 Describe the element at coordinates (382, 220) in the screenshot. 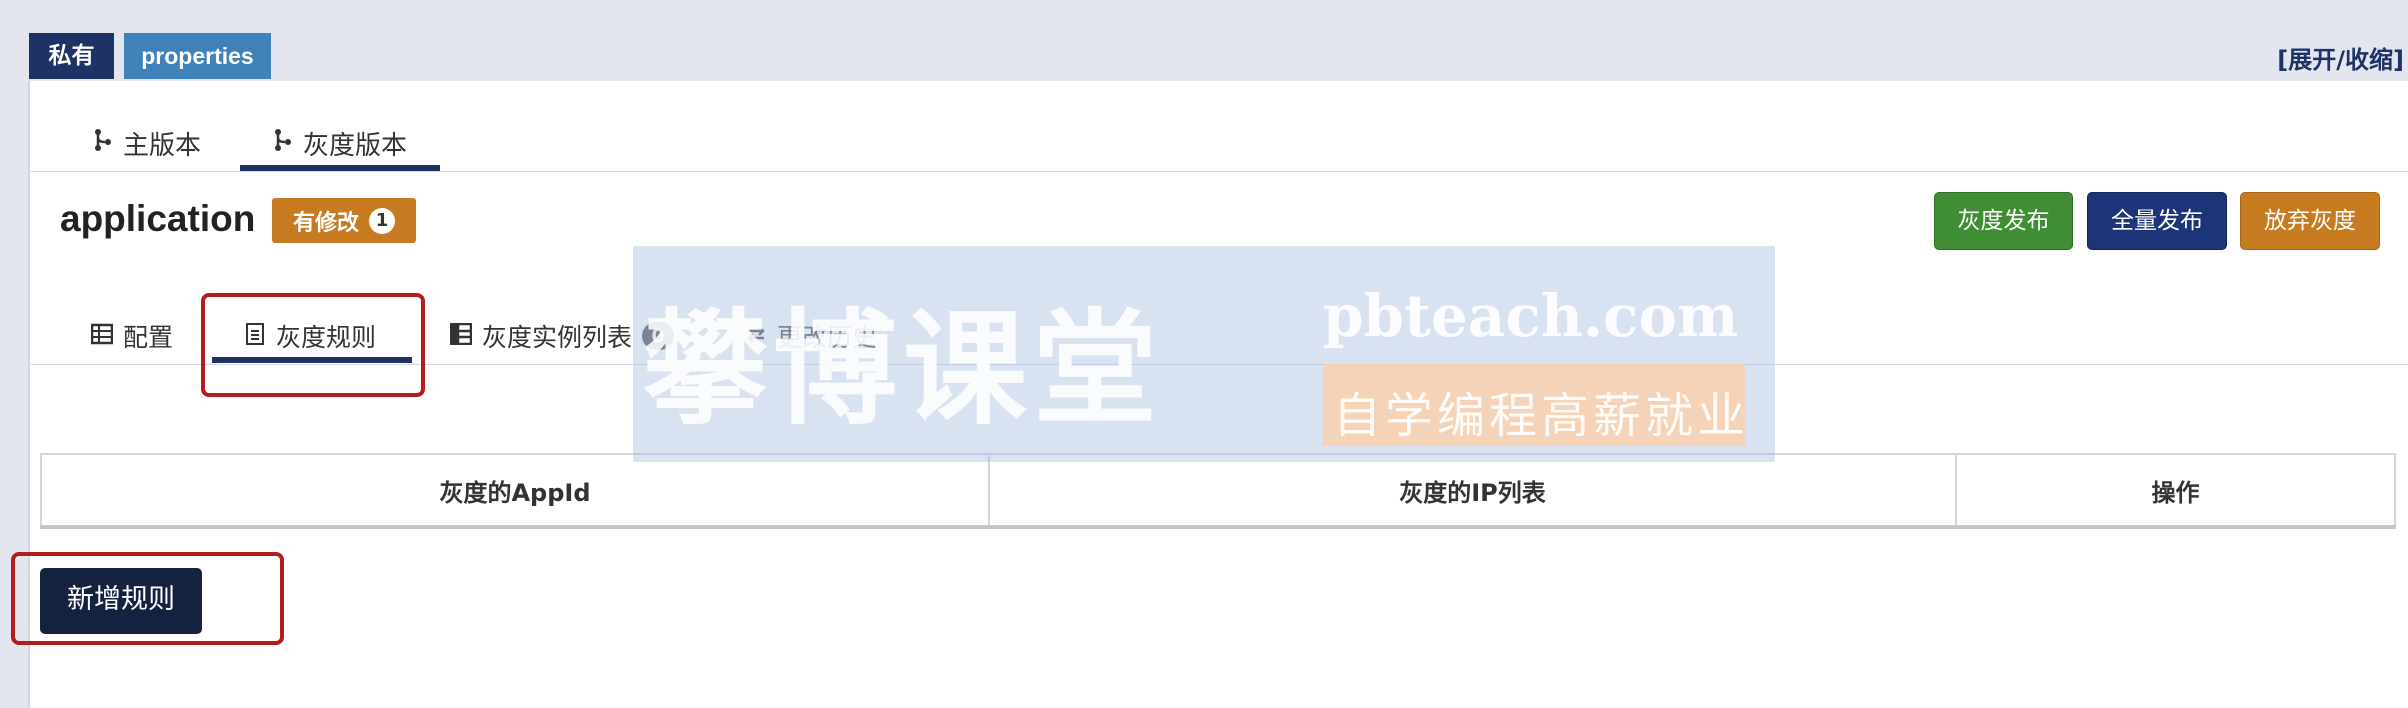

I see `modified-count: 1` at that location.